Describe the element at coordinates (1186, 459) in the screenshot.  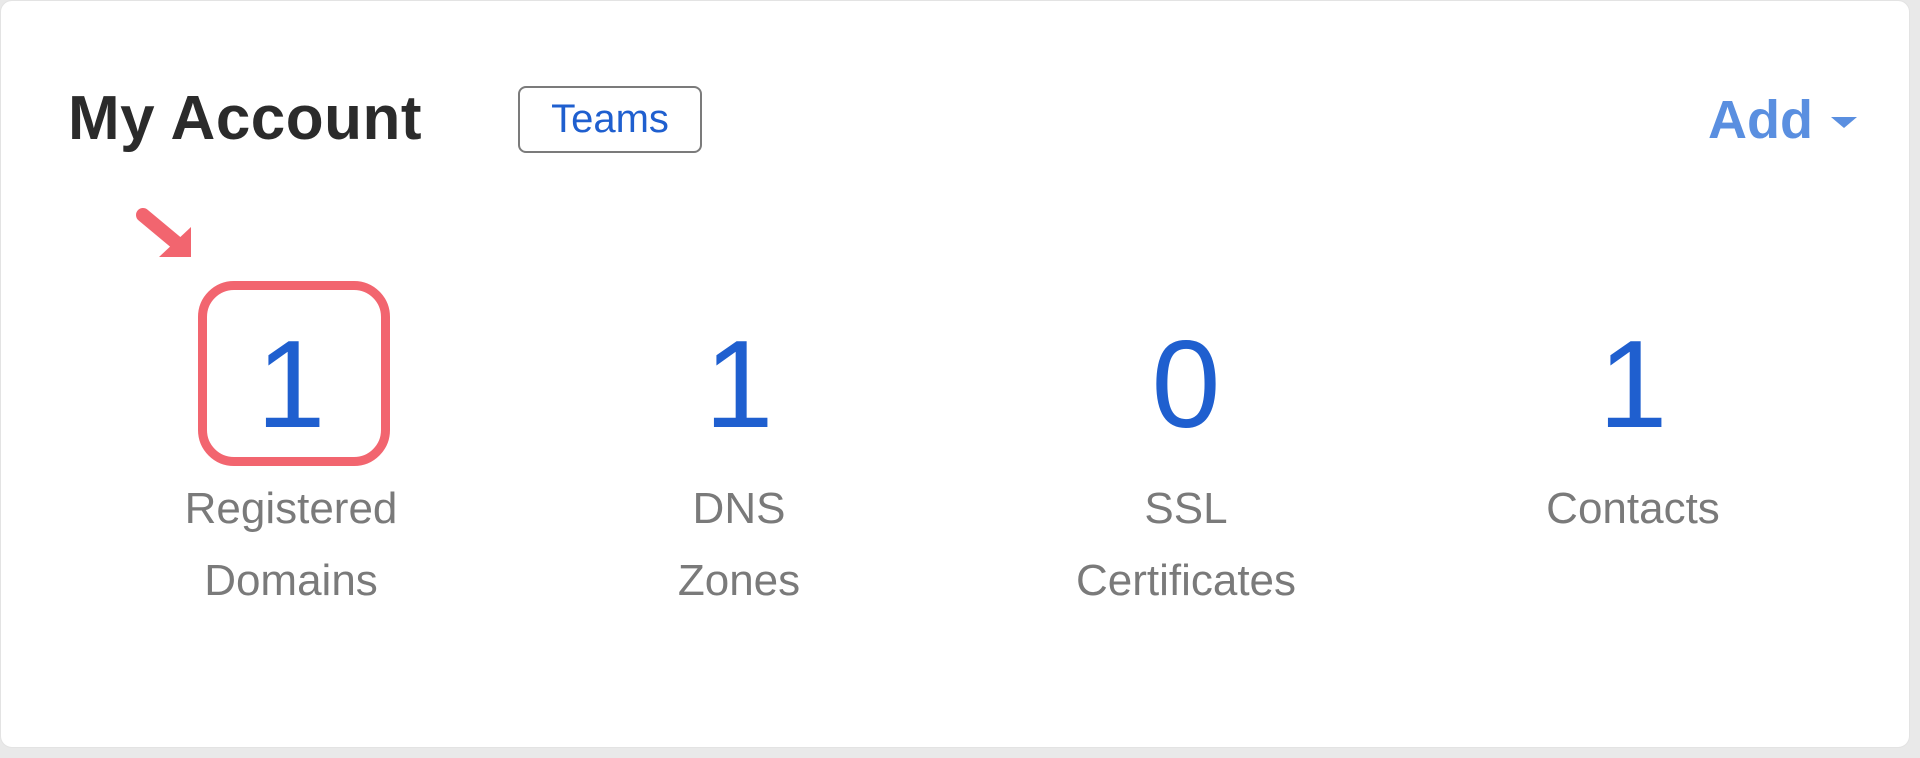
I see `stat-ssl-certificates: 0 SSL Certificates` at that location.